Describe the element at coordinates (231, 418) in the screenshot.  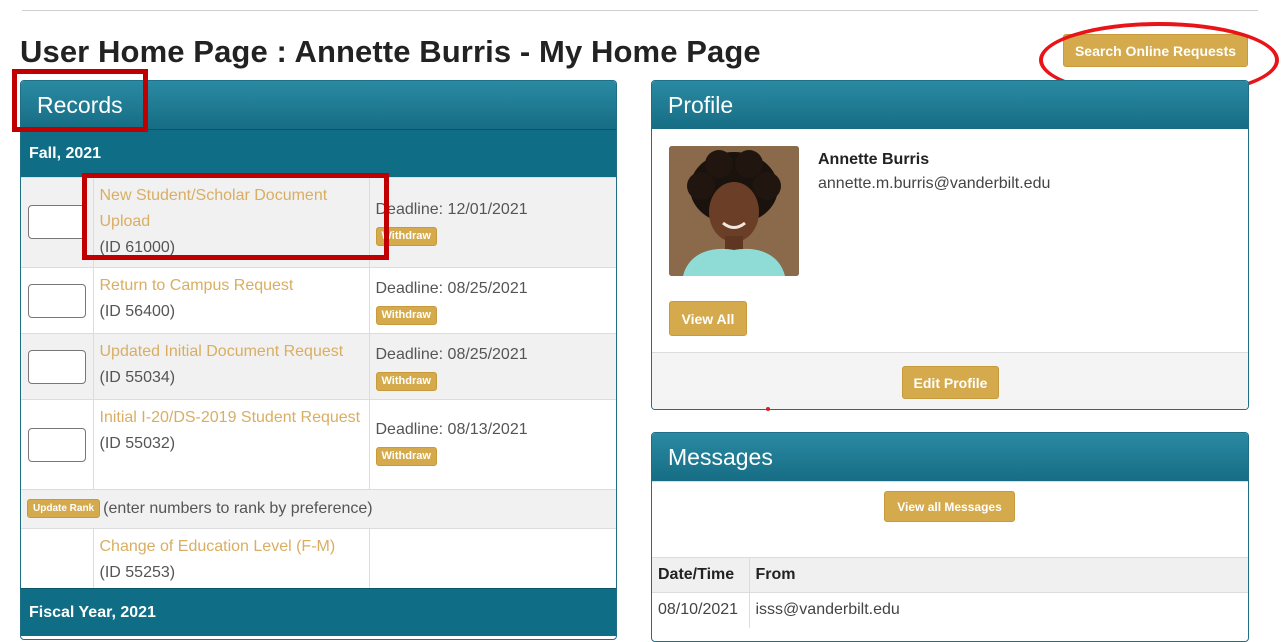
I see `request-link: Initial I-20/DS-2019 Student Request` at that location.